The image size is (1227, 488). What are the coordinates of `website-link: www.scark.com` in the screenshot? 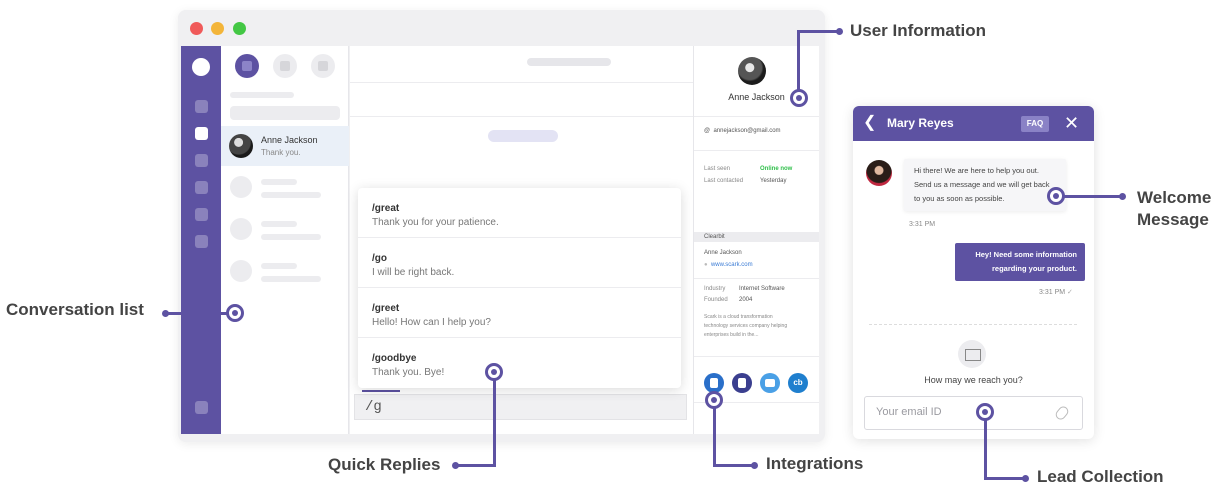 It's located at (732, 265).